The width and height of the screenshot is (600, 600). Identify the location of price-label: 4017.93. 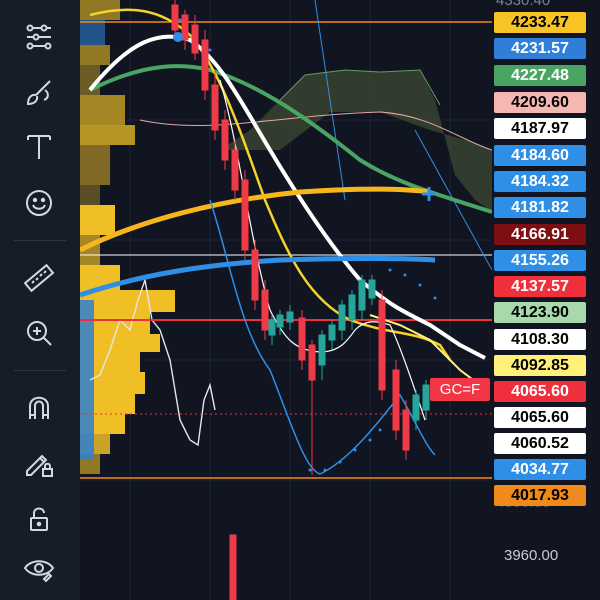
(540, 495).